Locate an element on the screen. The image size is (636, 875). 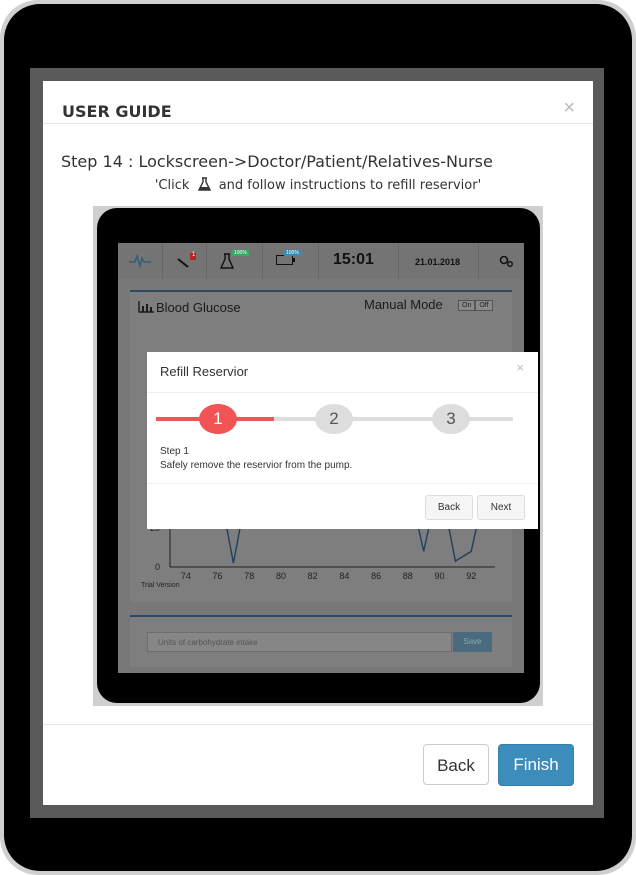
x-tick-label: 90 is located at coordinates (440, 576).